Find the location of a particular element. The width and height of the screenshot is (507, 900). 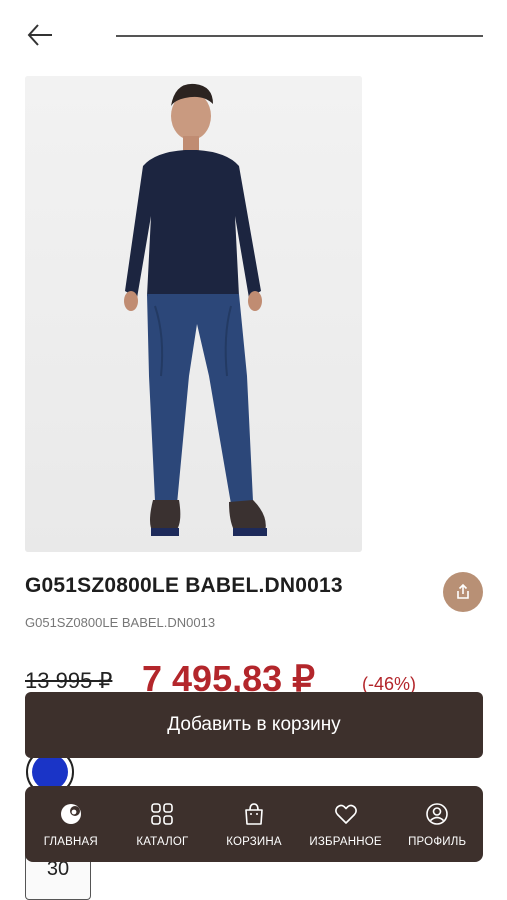

nav-item-catalog: КАТАЛОГ is located at coordinates (162, 824).